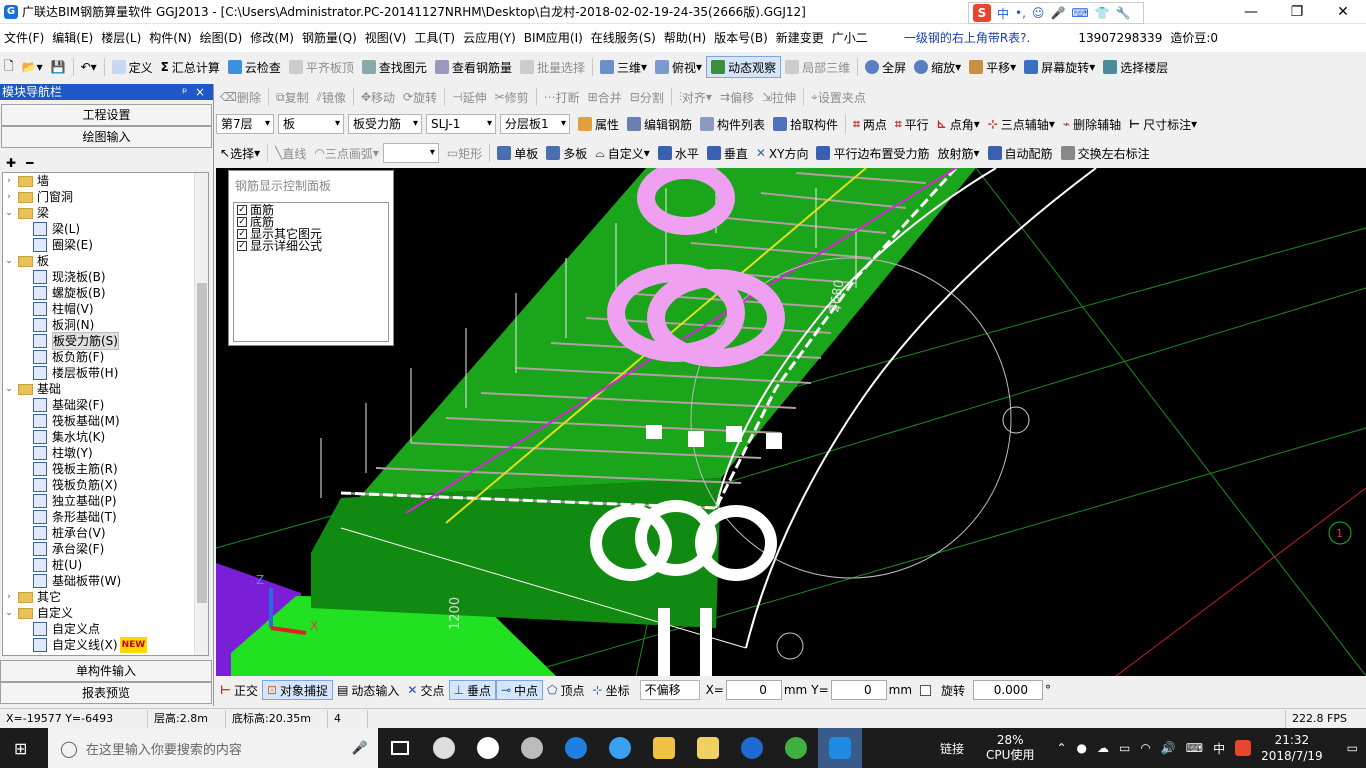 The height and width of the screenshot is (768, 1366). I want to click on minimize-button: —, so click(1251, 12).